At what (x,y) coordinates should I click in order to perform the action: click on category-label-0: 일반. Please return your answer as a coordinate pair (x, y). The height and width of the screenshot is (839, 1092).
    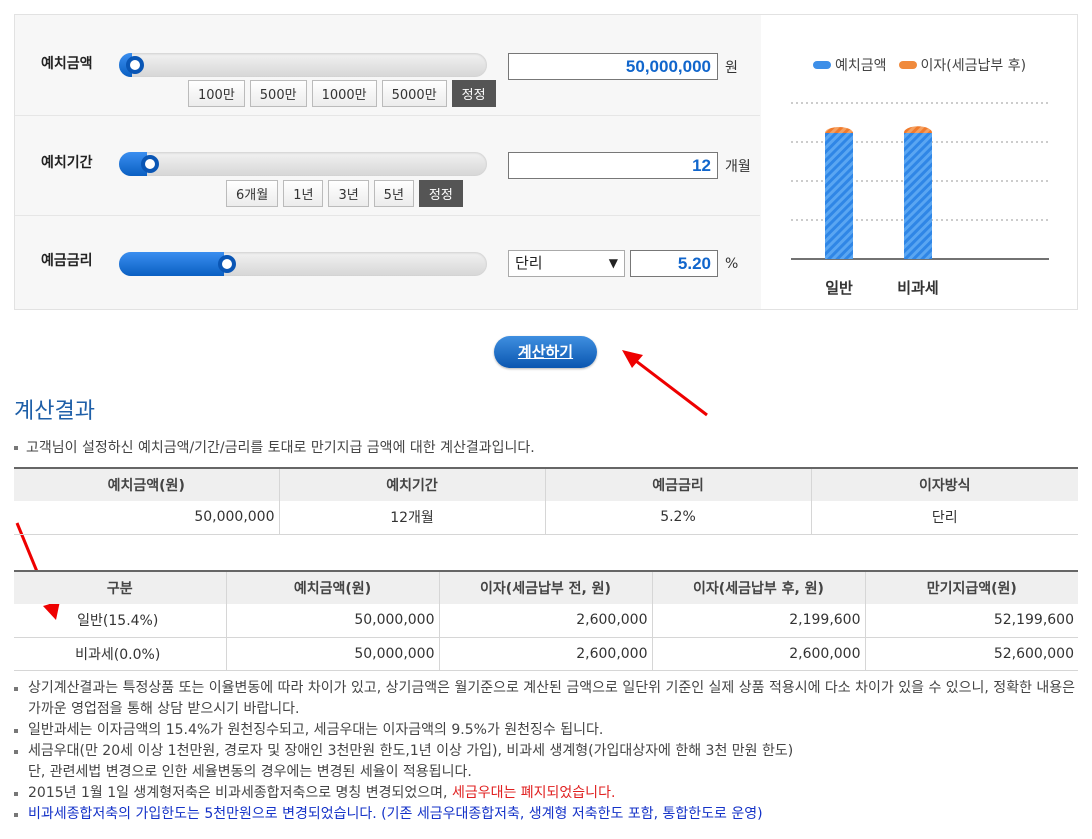
    Looking at the image, I should click on (839, 288).